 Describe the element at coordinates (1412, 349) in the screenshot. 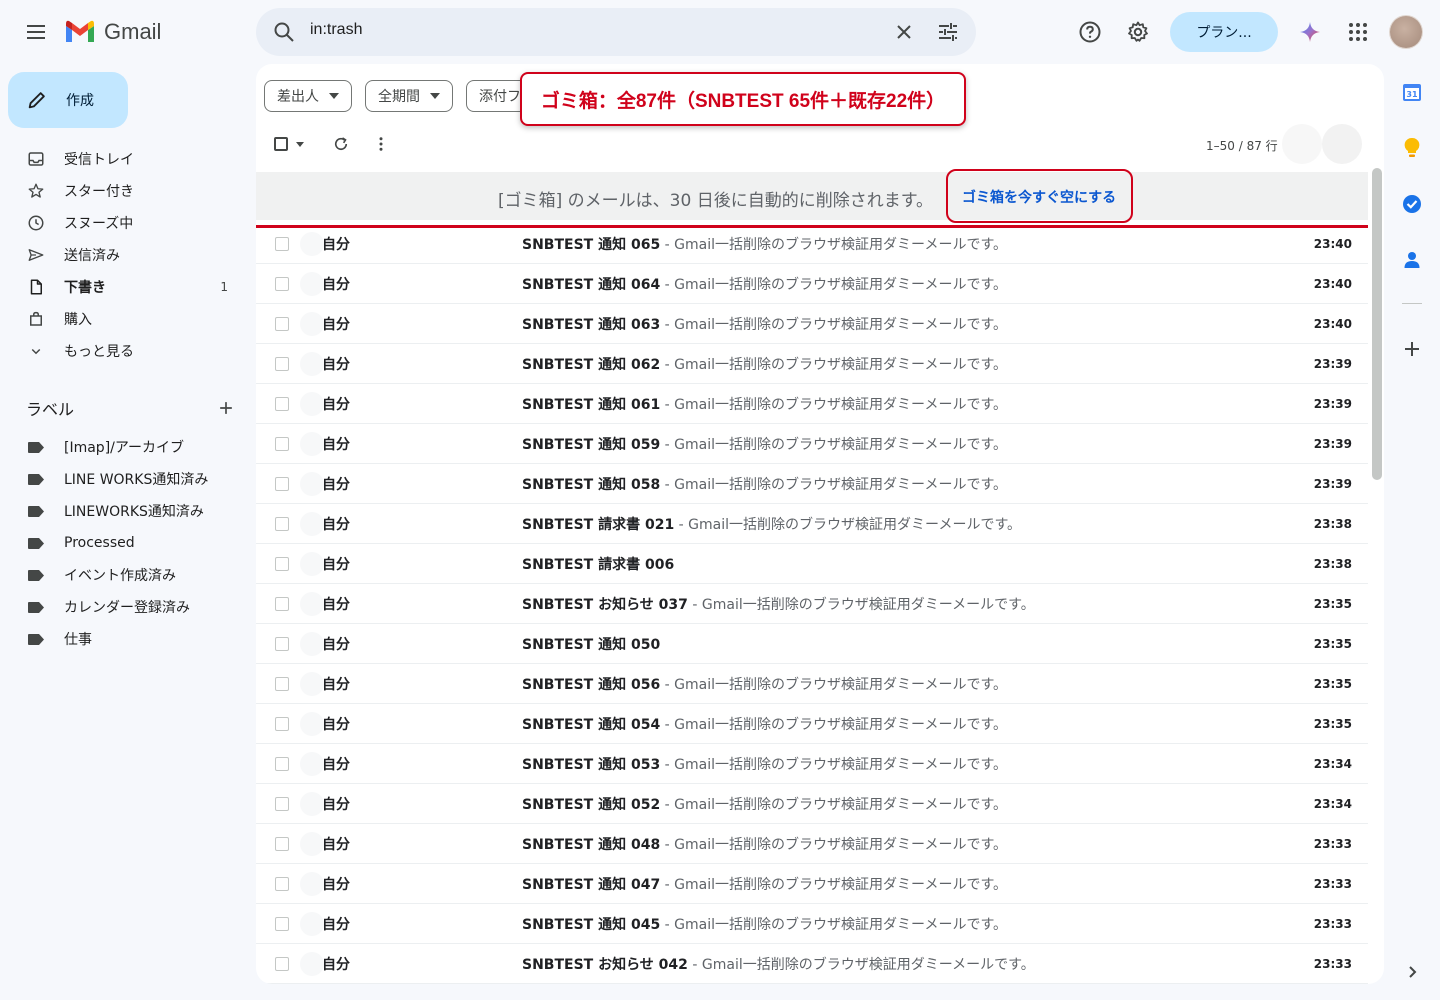

I see `get-addons-button` at that location.